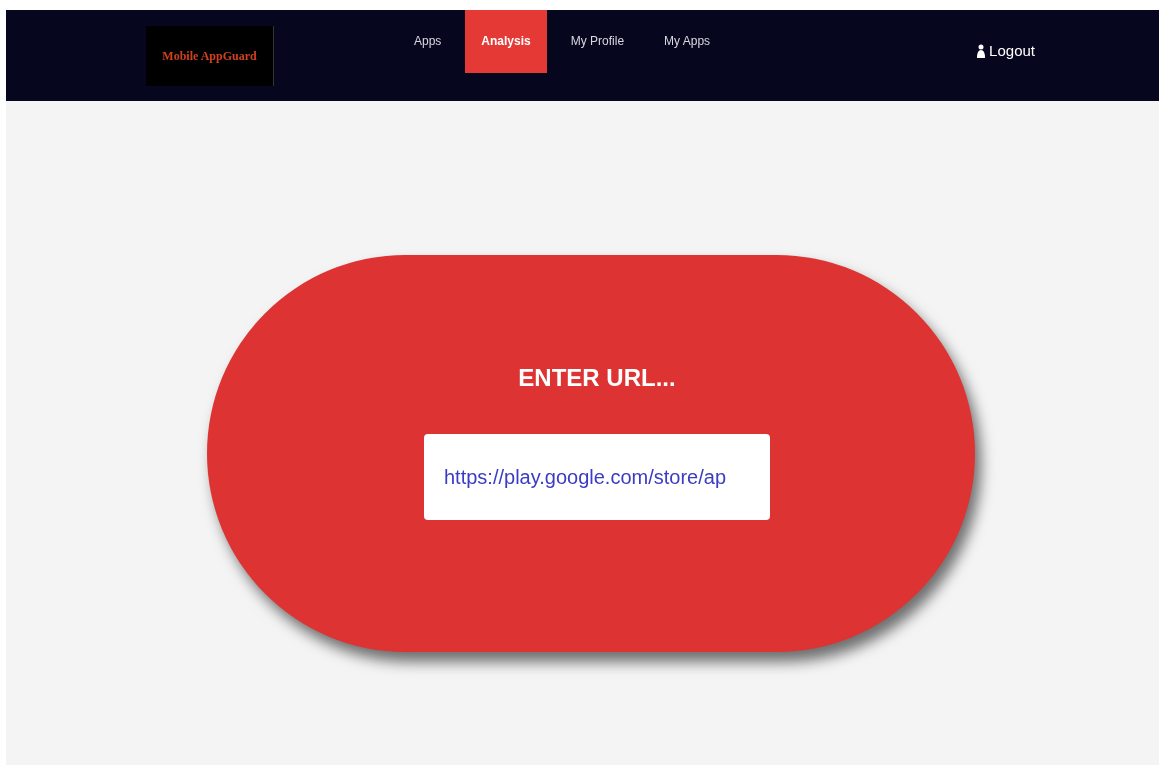 This screenshot has height=765, width=1159. What do you see at coordinates (981, 51) in the screenshot?
I see `user-icon` at bounding box center [981, 51].